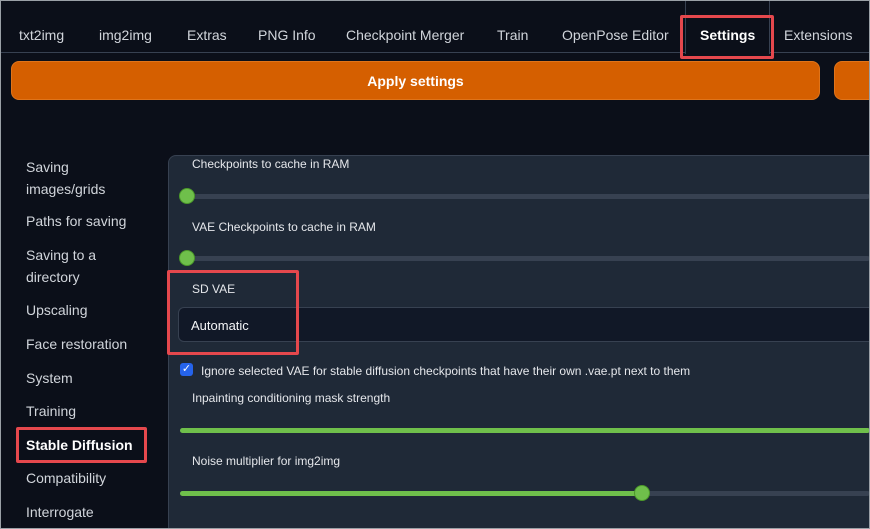 Image resolution: width=870 pixels, height=529 pixels. I want to click on sidebar-item-face-restoration: Face restoration, so click(76, 344).